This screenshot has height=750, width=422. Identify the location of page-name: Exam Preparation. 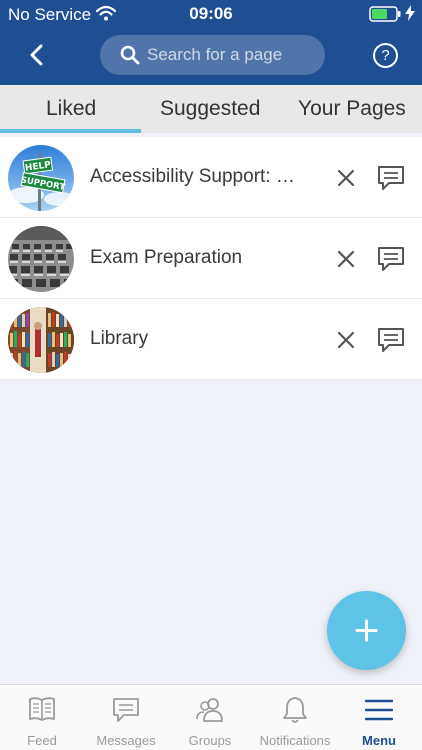
(166, 257).